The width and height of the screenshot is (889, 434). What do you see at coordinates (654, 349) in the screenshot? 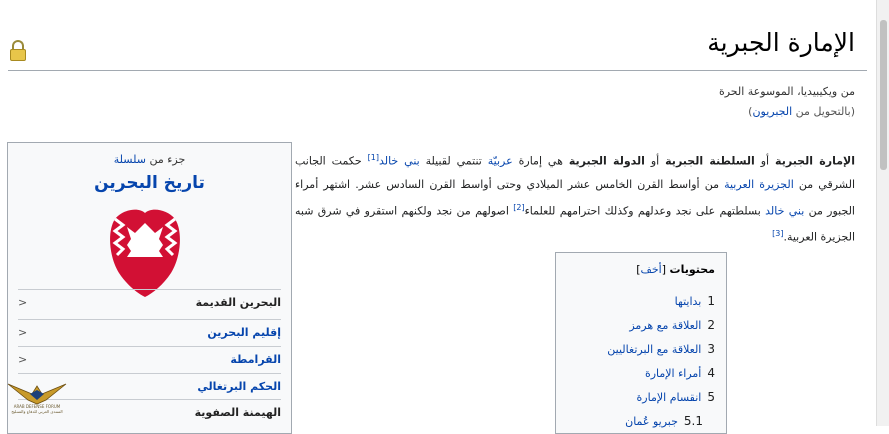
I see `toc-item-link: العلاقة مع البرتغاليين` at bounding box center [654, 349].